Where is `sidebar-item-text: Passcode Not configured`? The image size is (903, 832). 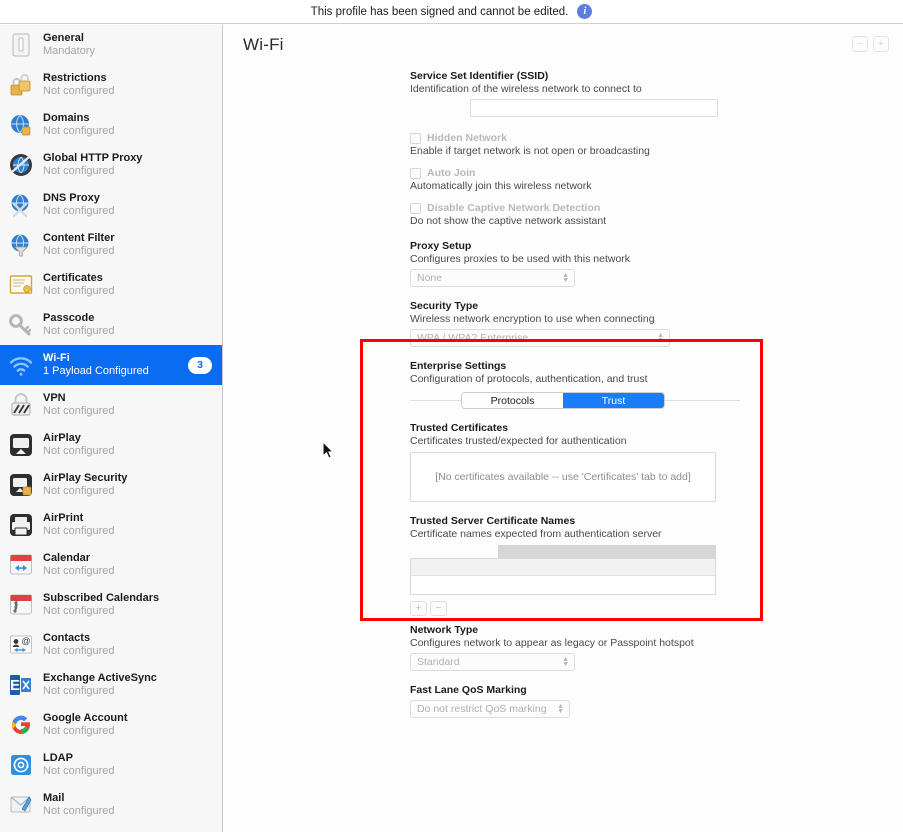
sidebar-item-text: Passcode Not configured is located at coordinates (127, 325).